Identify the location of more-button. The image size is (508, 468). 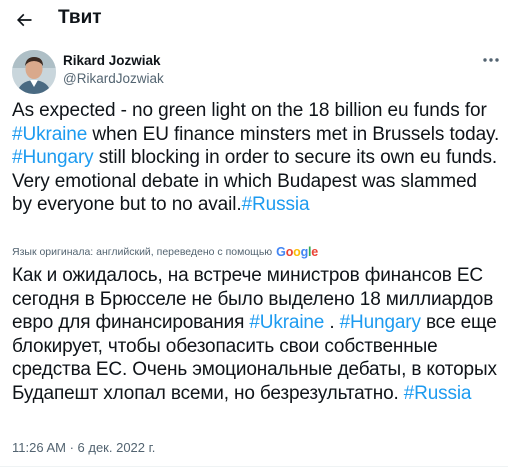
(491, 60).